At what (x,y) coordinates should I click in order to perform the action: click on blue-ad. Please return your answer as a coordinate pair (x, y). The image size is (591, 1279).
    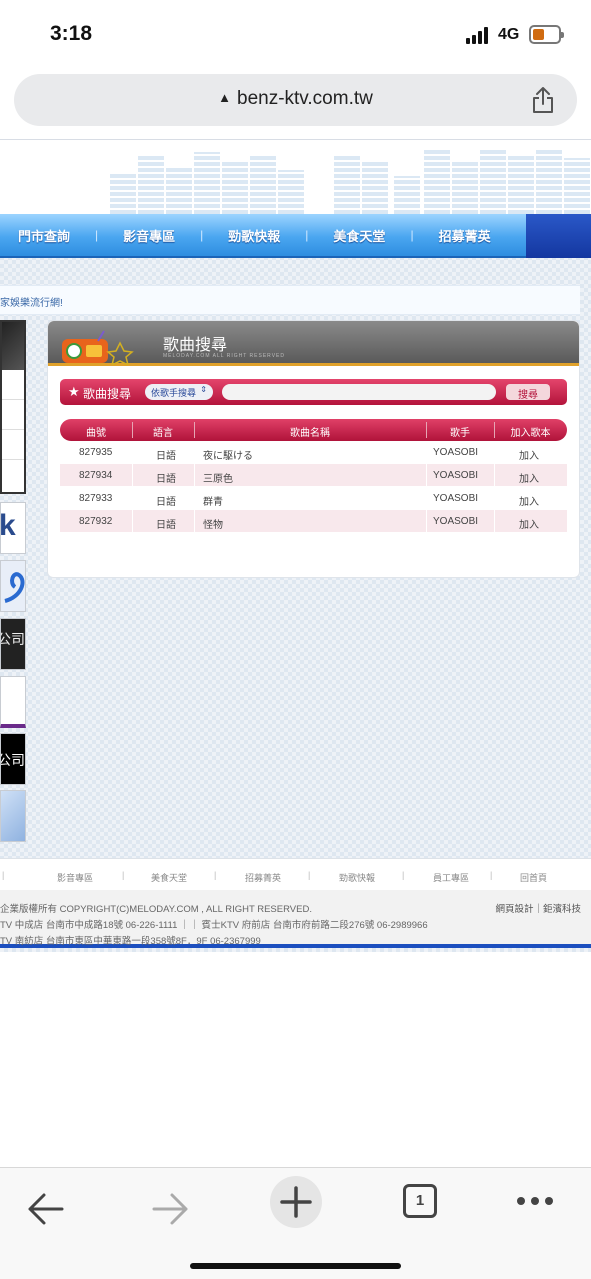
    Looking at the image, I should click on (13, 816).